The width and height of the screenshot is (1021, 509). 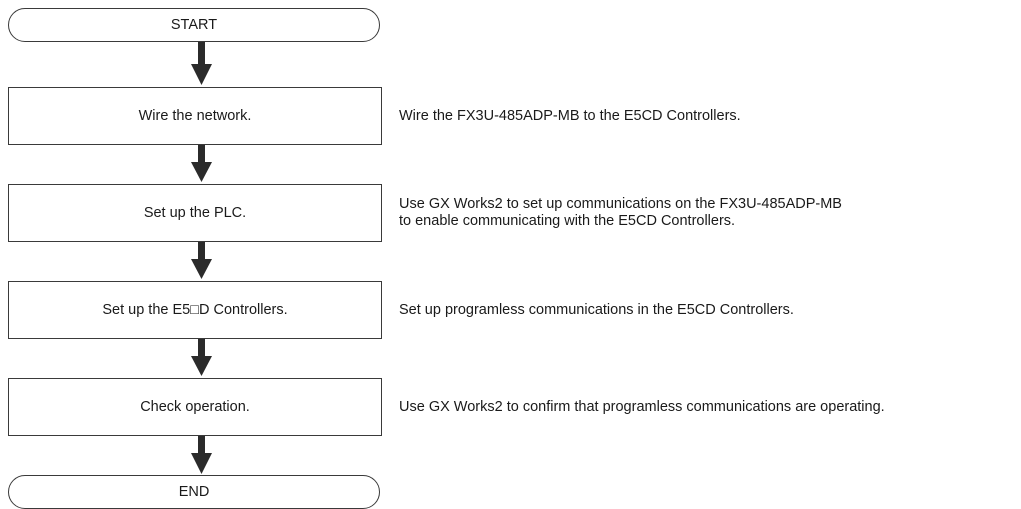 I want to click on end-label: END, so click(x=194, y=492).